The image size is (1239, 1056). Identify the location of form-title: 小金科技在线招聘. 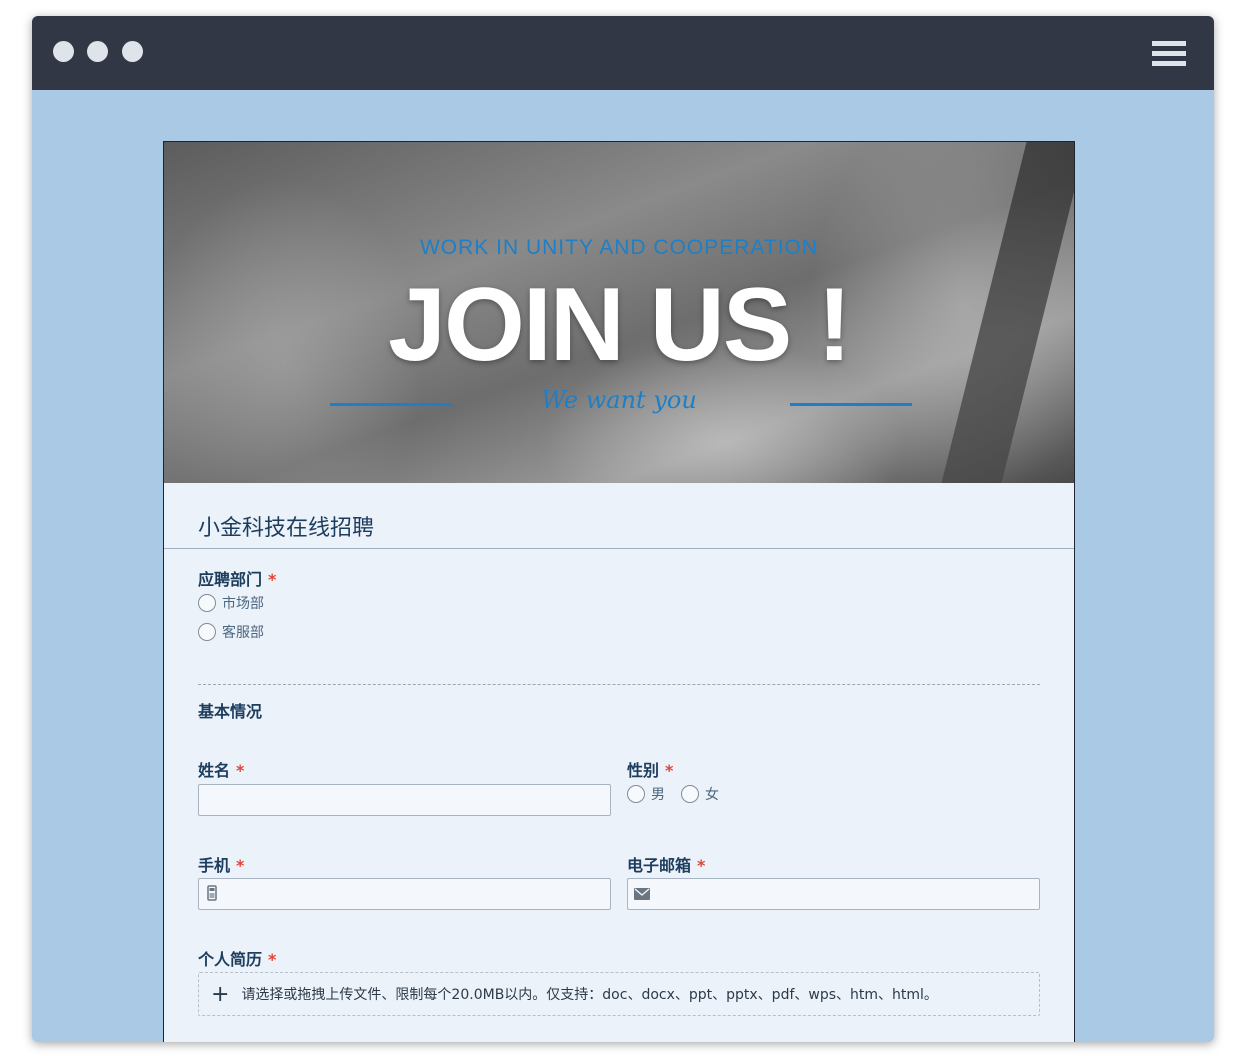
(286, 528).